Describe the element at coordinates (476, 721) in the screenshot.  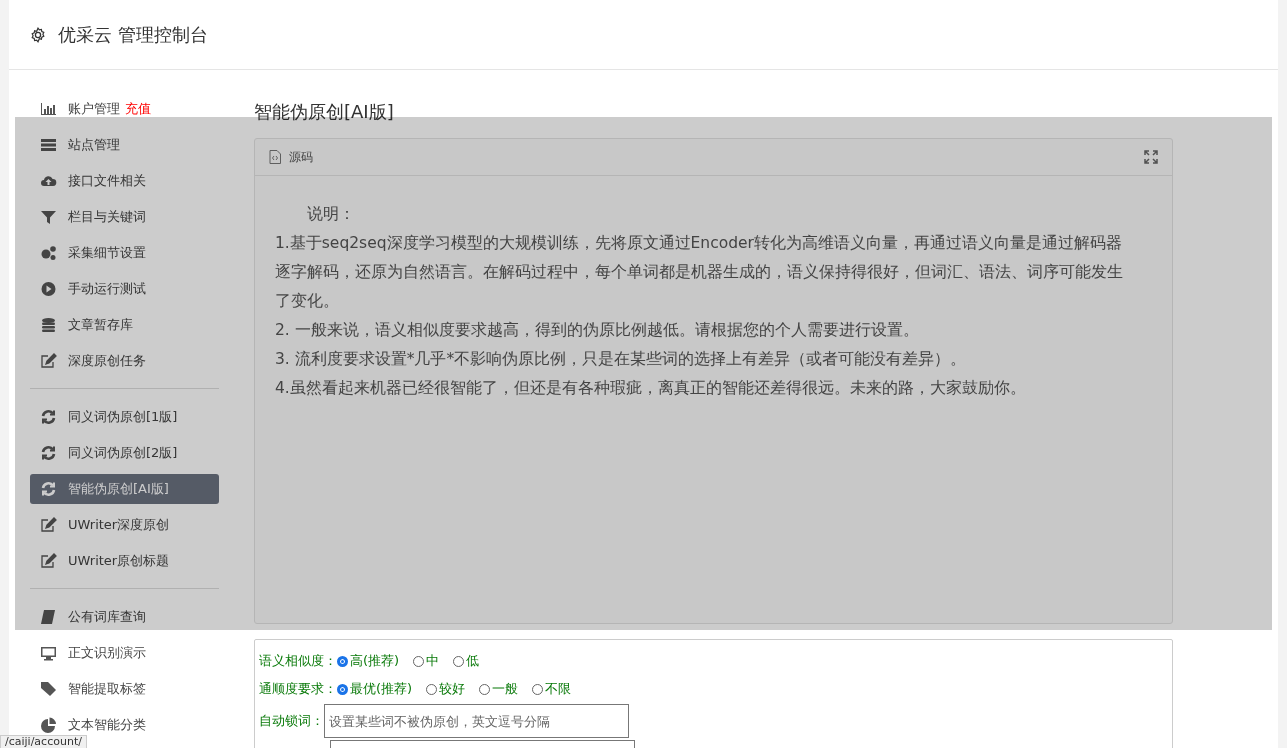
I see `lock-words-field: 设置某些词不被伪原创，英文逗号分隔` at that location.